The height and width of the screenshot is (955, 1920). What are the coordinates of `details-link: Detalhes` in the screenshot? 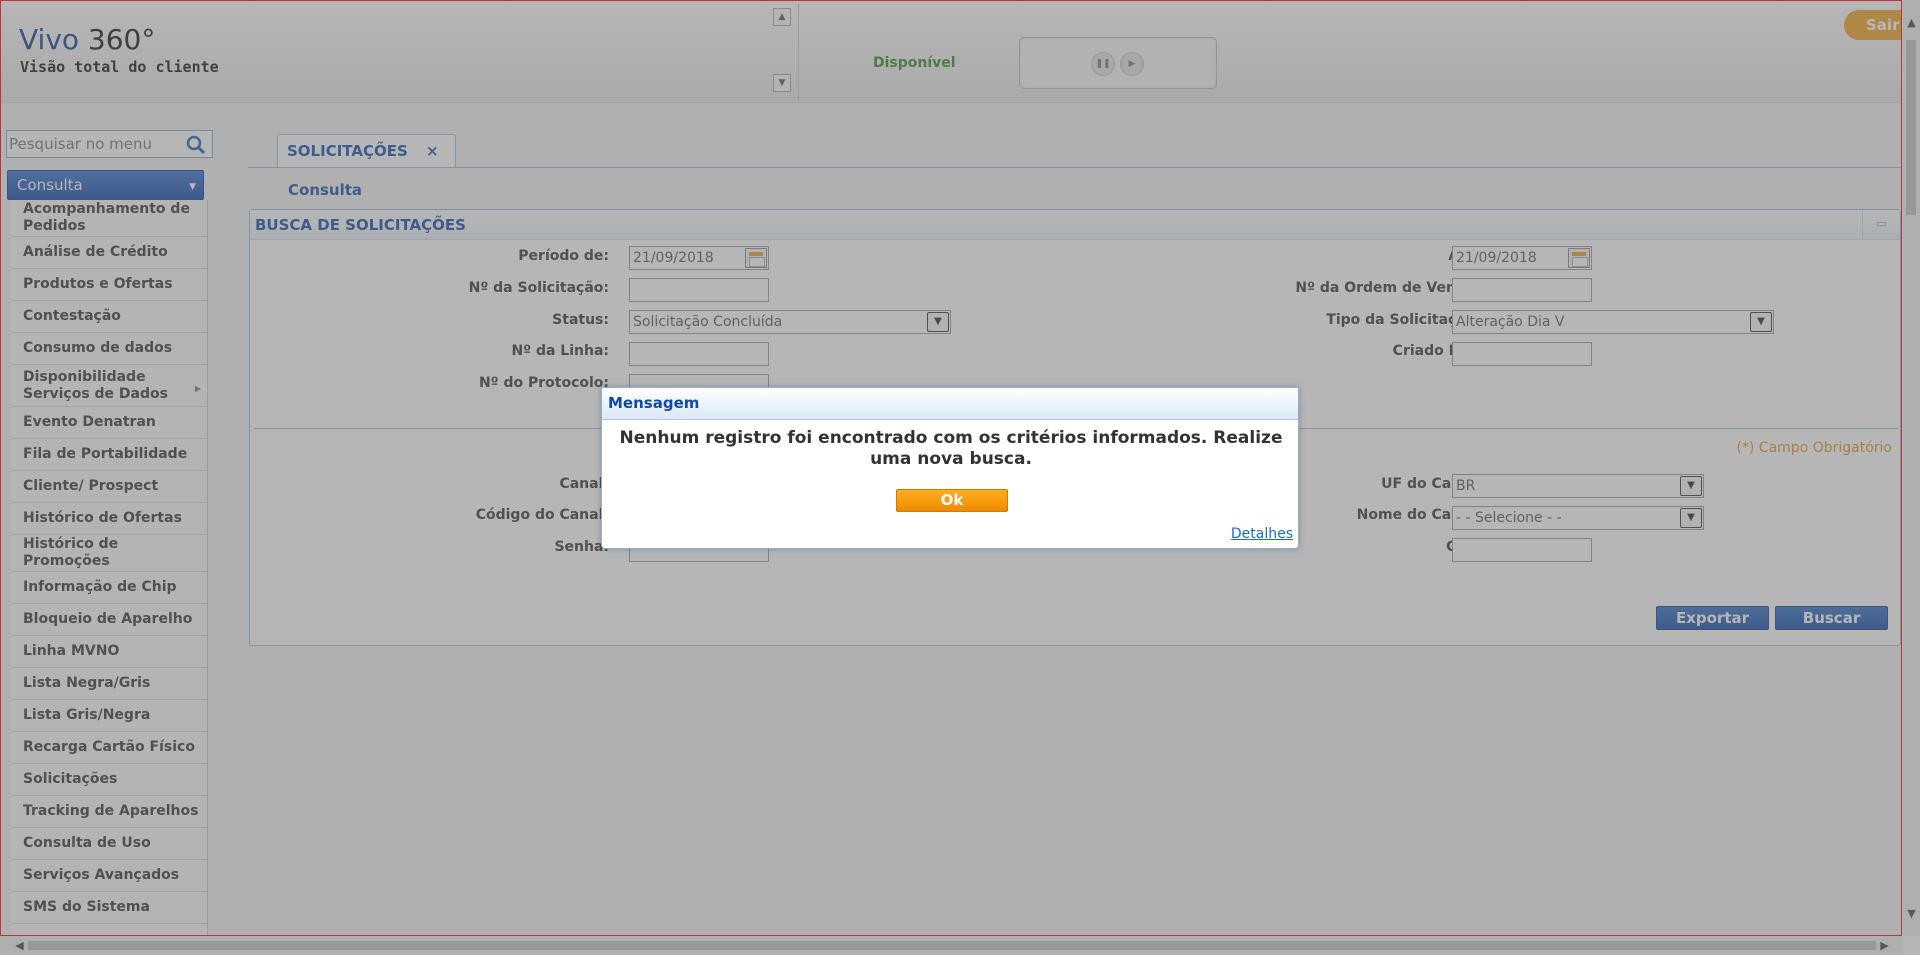 It's located at (1262, 534).